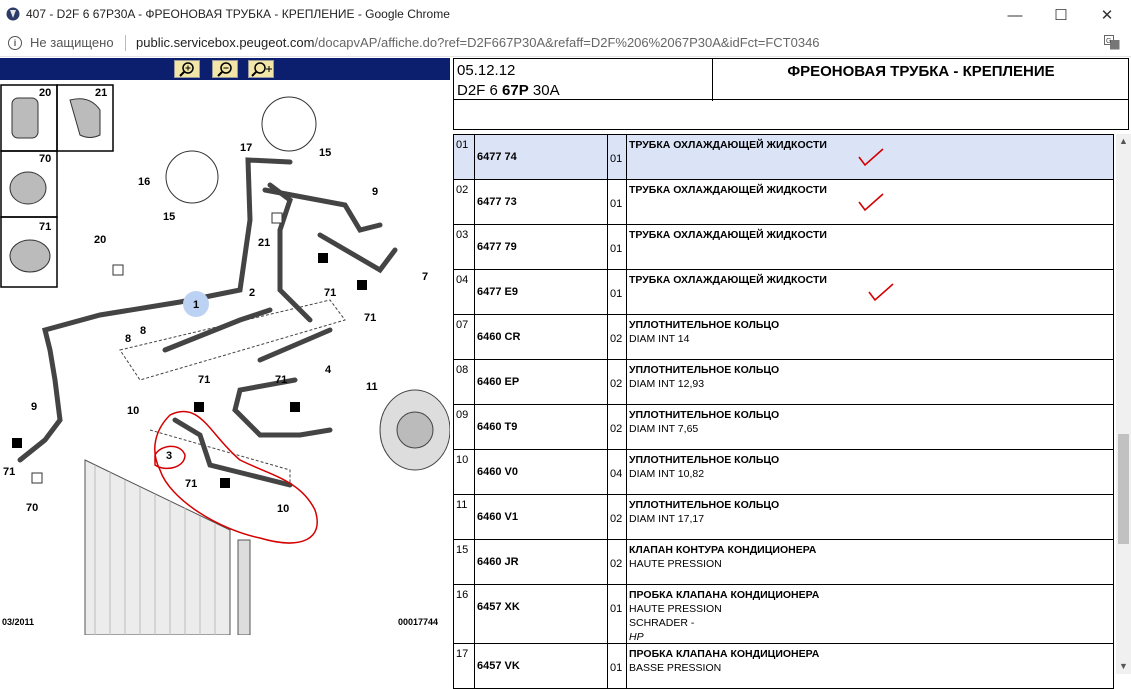  Describe the element at coordinates (541, 292) in the screenshot. I see `part-reference: 6477 E9` at that location.